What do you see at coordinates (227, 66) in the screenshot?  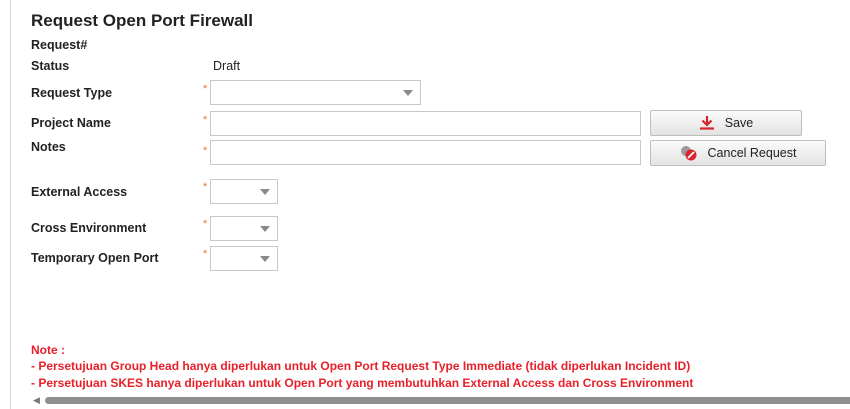 I see `status-value: Draft` at bounding box center [227, 66].